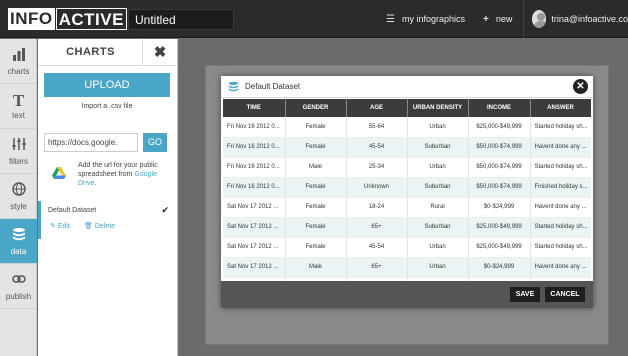 This screenshot has width=628, height=356. Describe the element at coordinates (107, 220) in the screenshot. I see `dataset-item: Default Dataset ✔ ✎ Edit 🗑 Delete` at that location.